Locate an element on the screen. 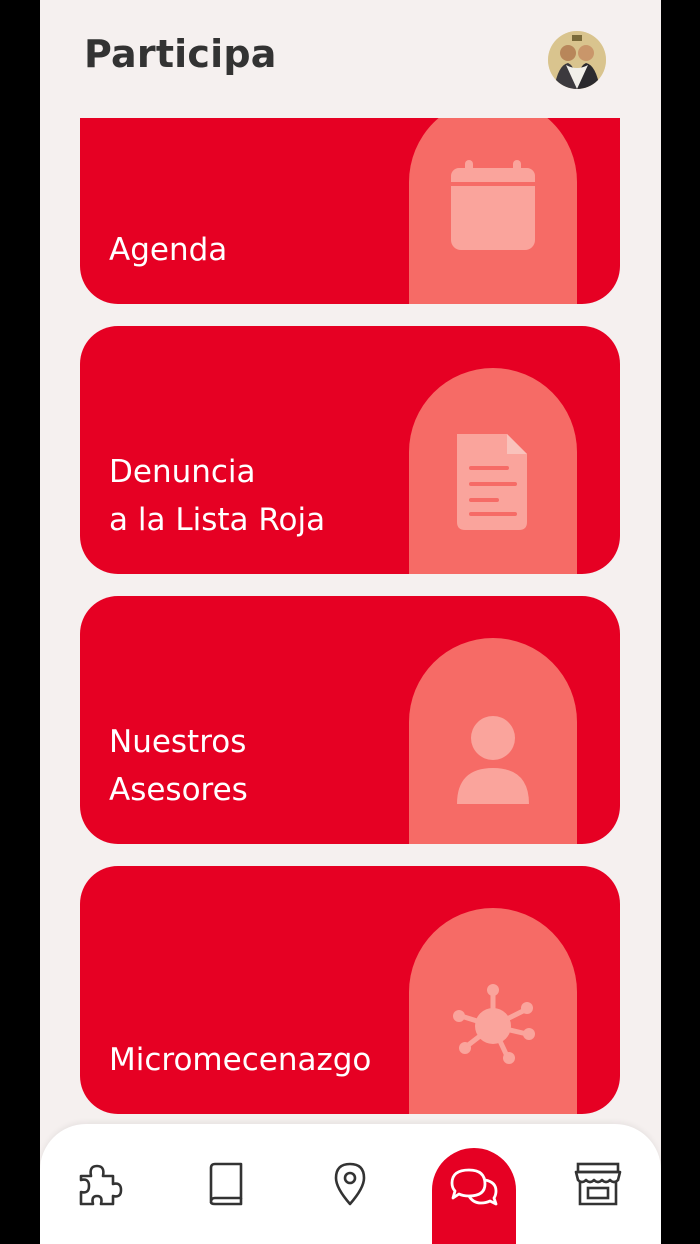 Image resolution: width=700 pixels, height=1244 pixels. card-label: Denuncia a la Lista Roja is located at coordinates (217, 496).